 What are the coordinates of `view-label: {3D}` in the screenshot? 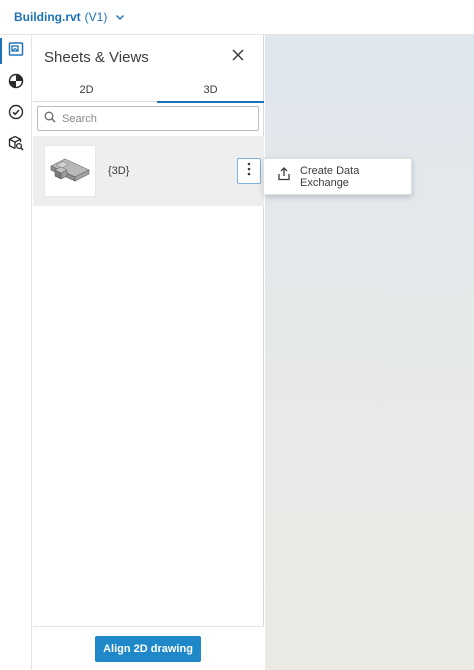 It's located at (119, 171).